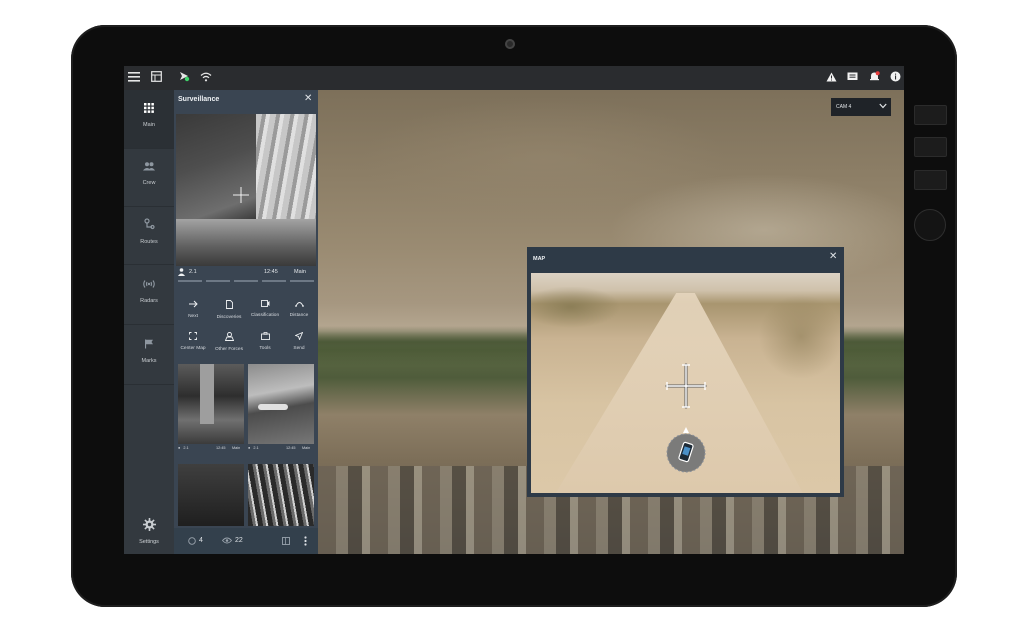 This screenshot has height=626, width=1024. Describe the element at coordinates (149, 109) in the screenshot. I see `grid-icon` at that location.